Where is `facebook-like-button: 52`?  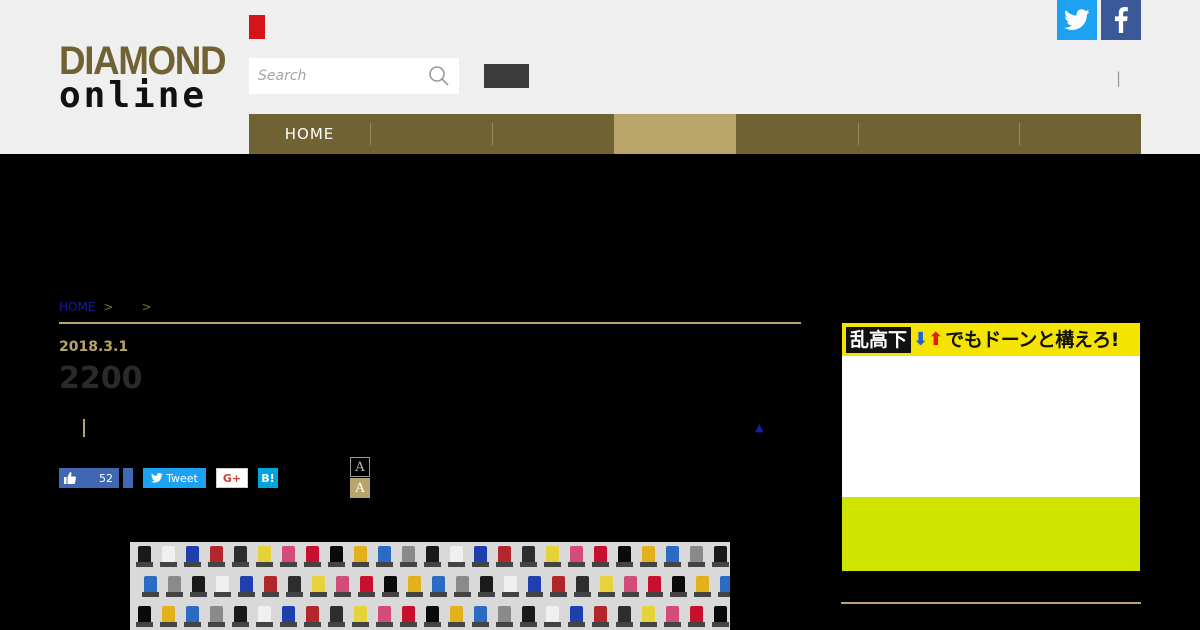 facebook-like-button: 52 is located at coordinates (89, 478).